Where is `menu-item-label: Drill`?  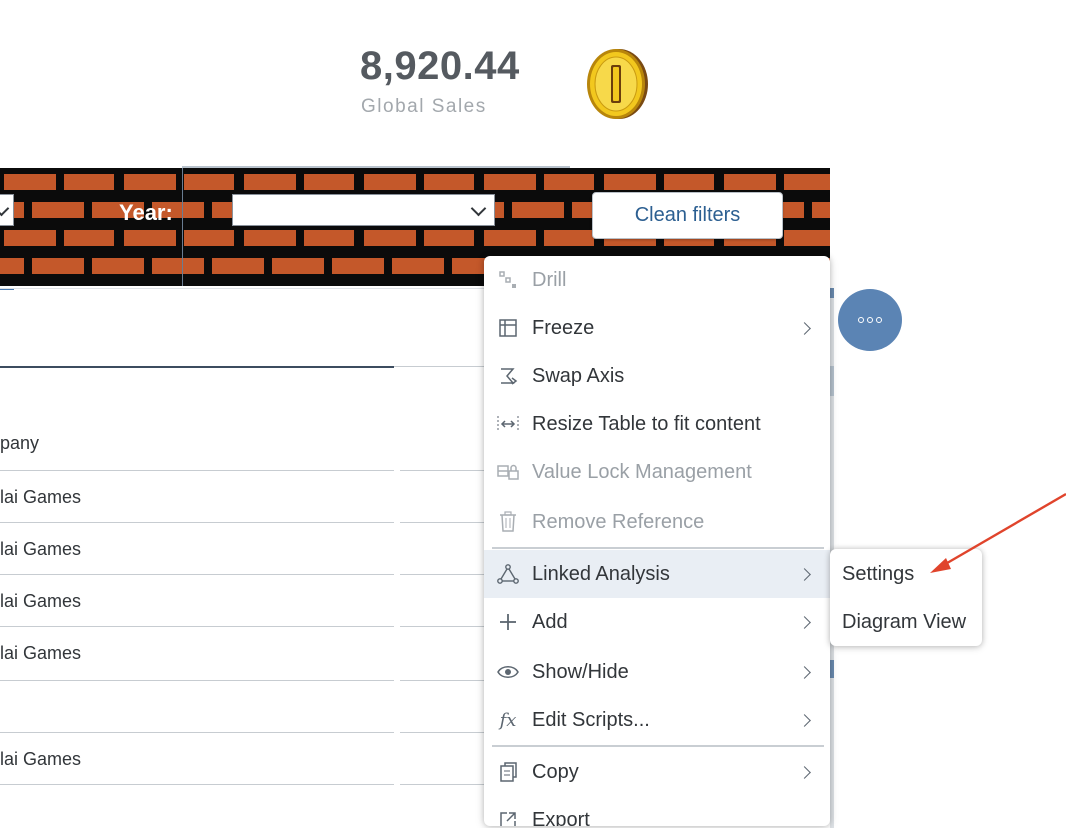 menu-item-label: Drill is located at coordinates (549, 279).